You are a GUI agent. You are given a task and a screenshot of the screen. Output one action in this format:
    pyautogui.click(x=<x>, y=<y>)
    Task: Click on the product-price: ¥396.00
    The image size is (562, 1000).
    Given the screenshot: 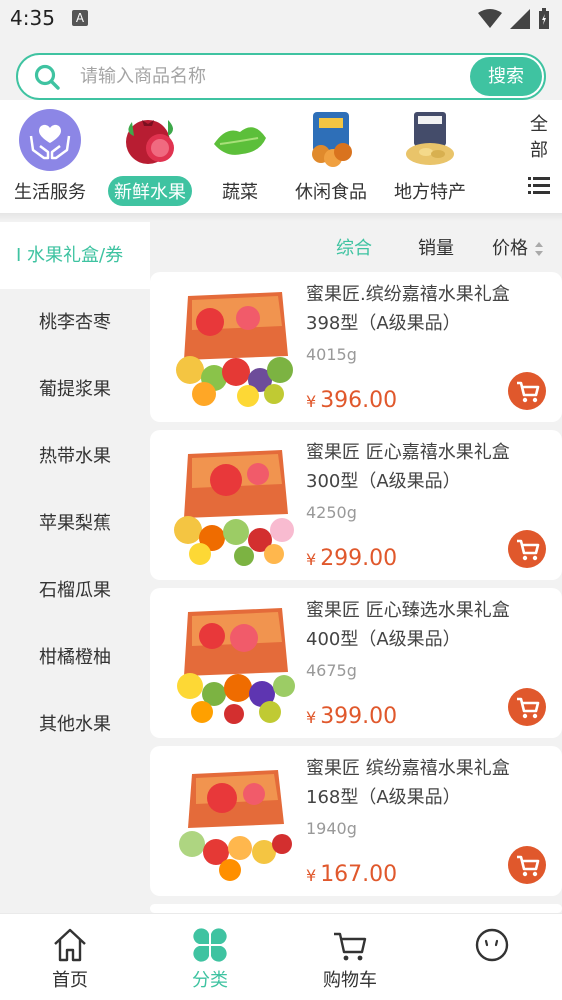 What is the action you would take?
    pyautogui.click(x=351, y=400)
    